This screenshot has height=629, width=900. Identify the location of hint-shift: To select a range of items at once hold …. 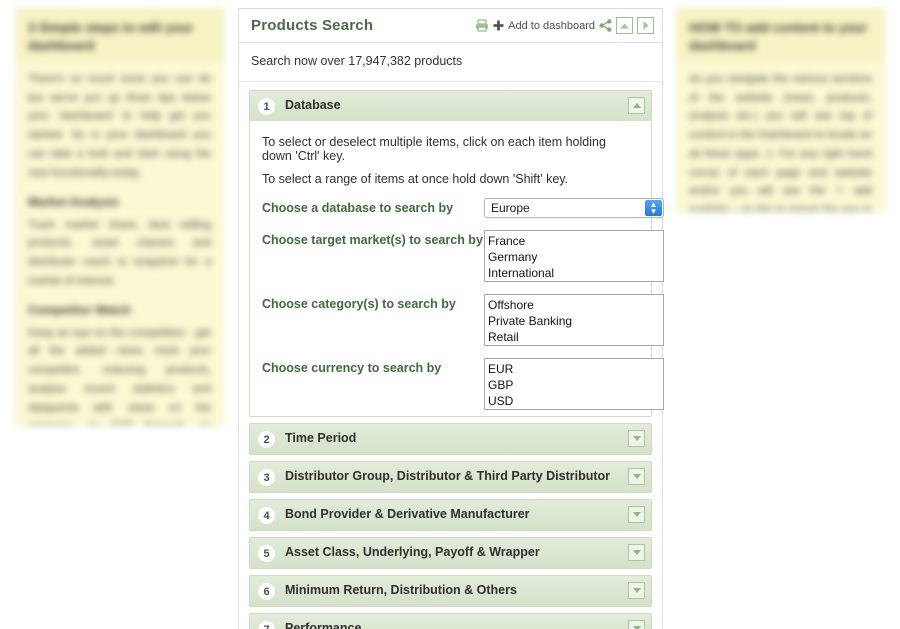
(415, 179).